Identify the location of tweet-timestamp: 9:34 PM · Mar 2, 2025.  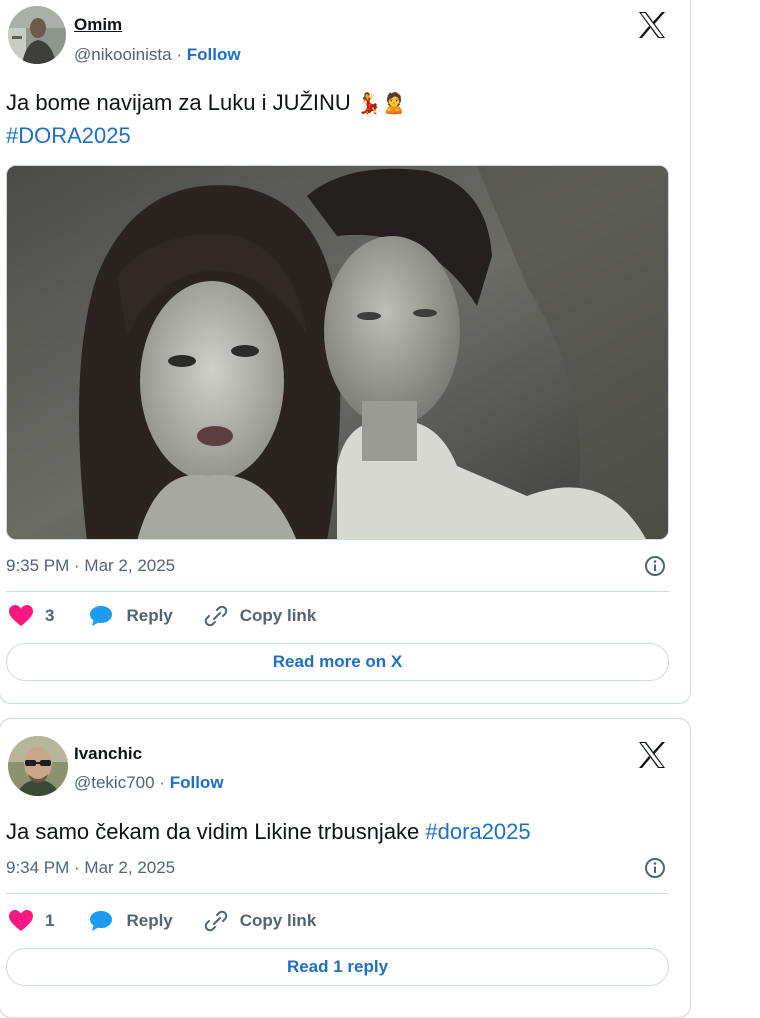
(90, 868).